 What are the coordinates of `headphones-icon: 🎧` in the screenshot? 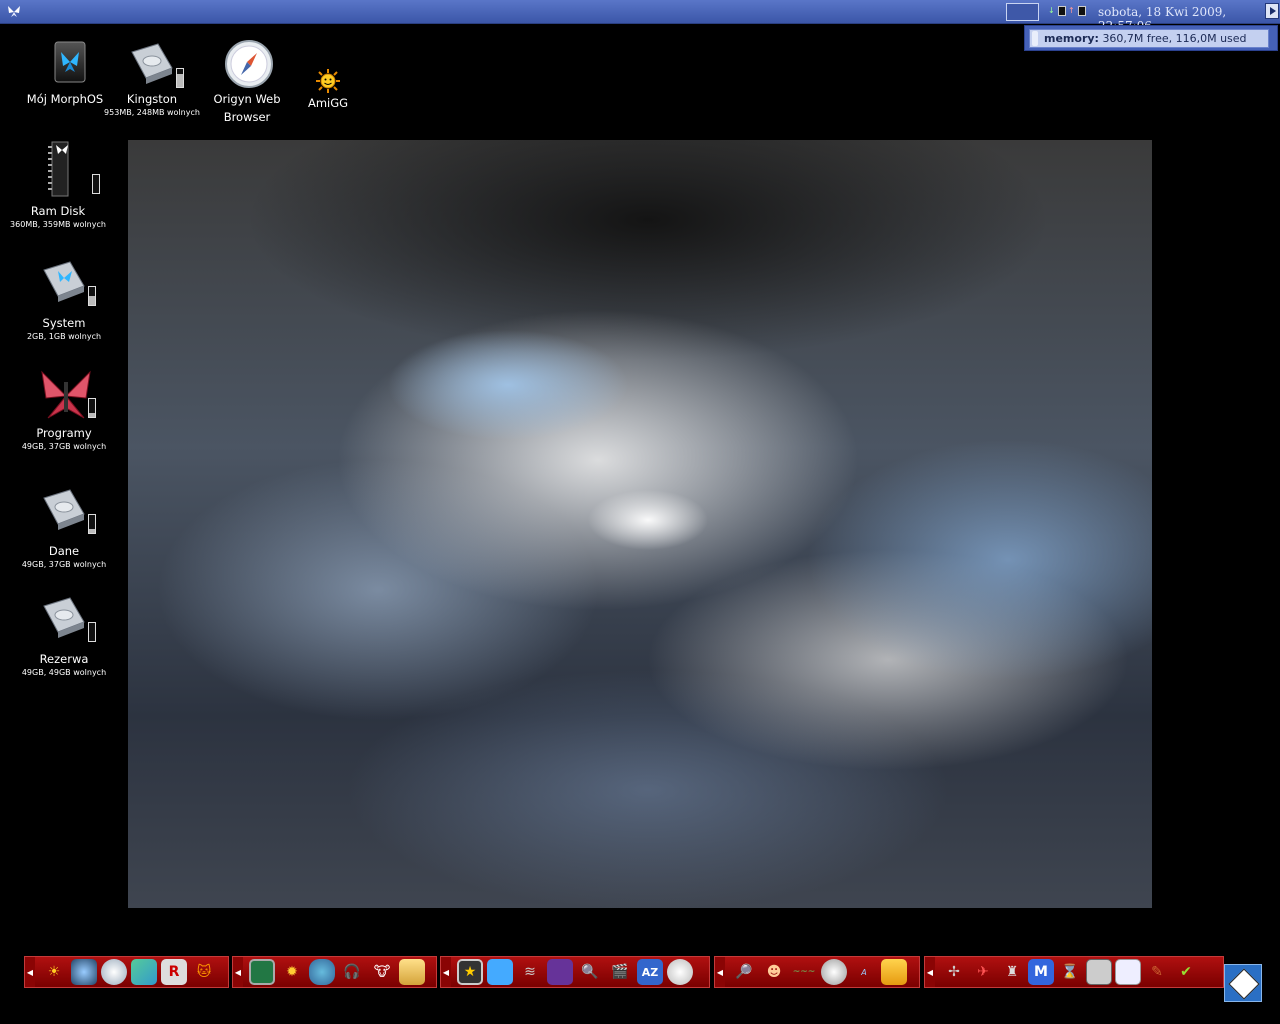 It's located at (352, 972).